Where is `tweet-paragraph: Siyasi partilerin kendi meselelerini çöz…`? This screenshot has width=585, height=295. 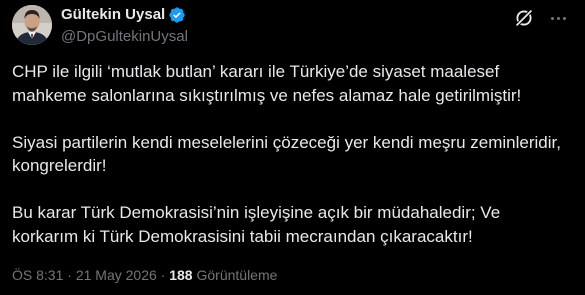 tweet-paragraph: Siyasi partilerin kendi meselelerini çöz… is located at coordinates (286, 154).